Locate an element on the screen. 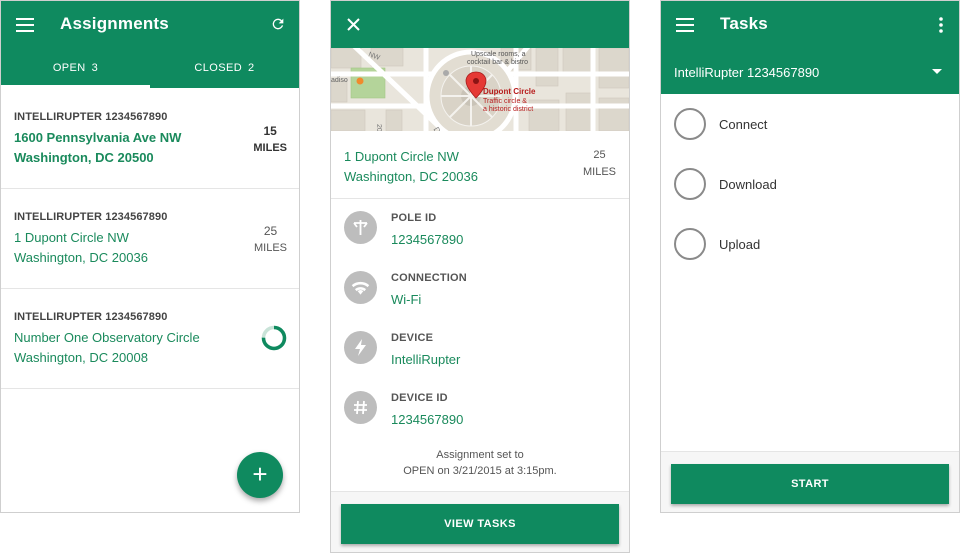  more-vert-icon is located at coordinates (941, 25).